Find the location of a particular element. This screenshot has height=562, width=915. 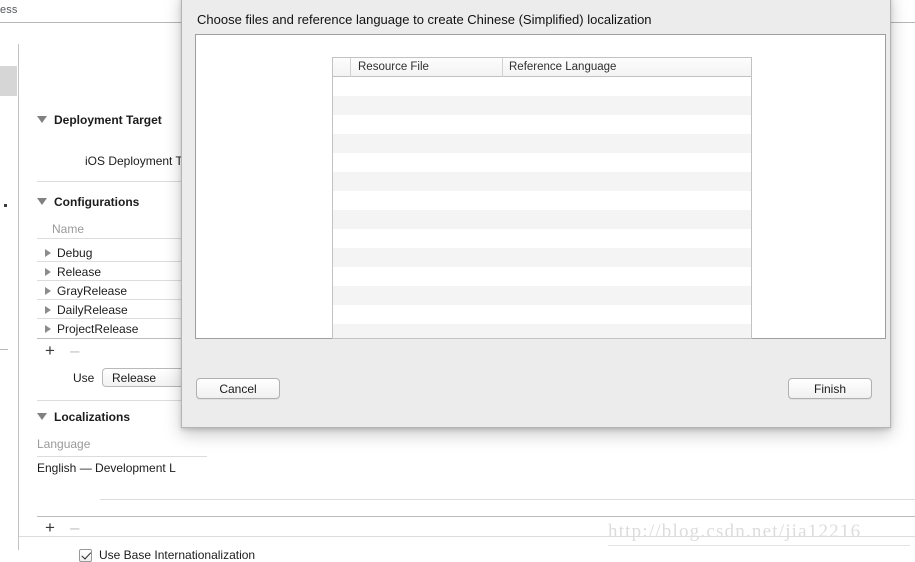

watermark-text: http://blog.csdn.net/jia12216 is located at coordinates (735, 531).